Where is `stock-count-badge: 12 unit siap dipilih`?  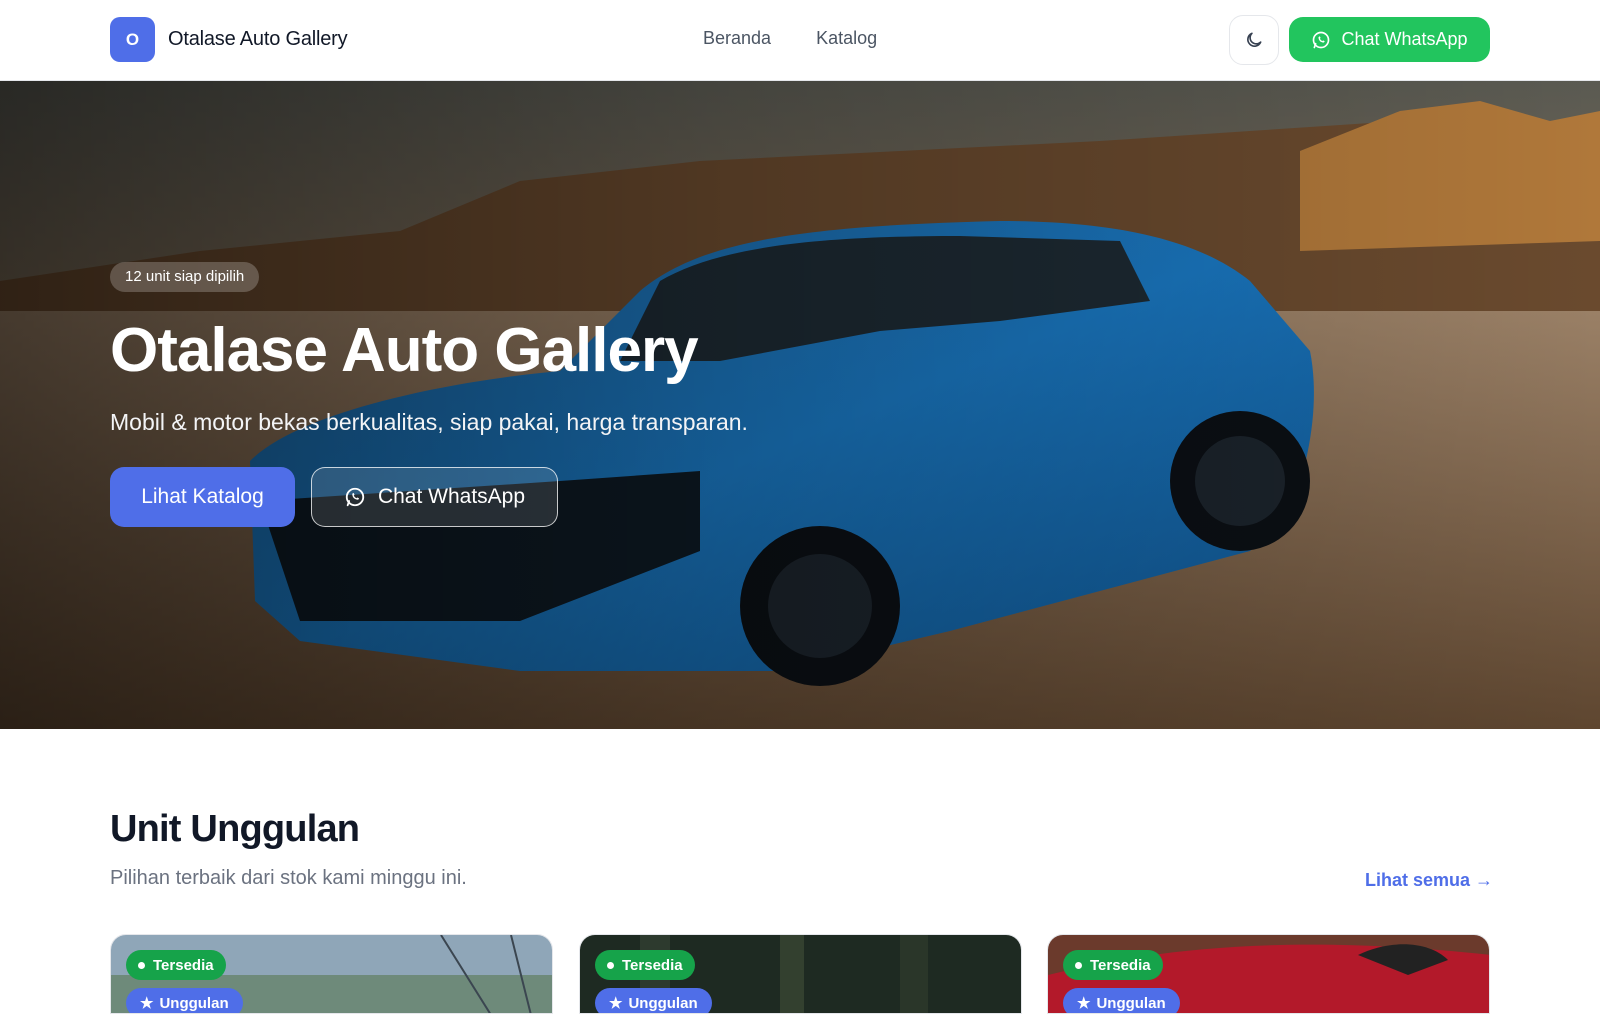 stock-count-badge: 12 unit siap dipilih is located at coordinates (185, 277).